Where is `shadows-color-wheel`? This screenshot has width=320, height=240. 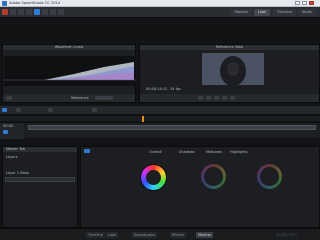 shadows-color-wheel is located at coordinates (213, 176).